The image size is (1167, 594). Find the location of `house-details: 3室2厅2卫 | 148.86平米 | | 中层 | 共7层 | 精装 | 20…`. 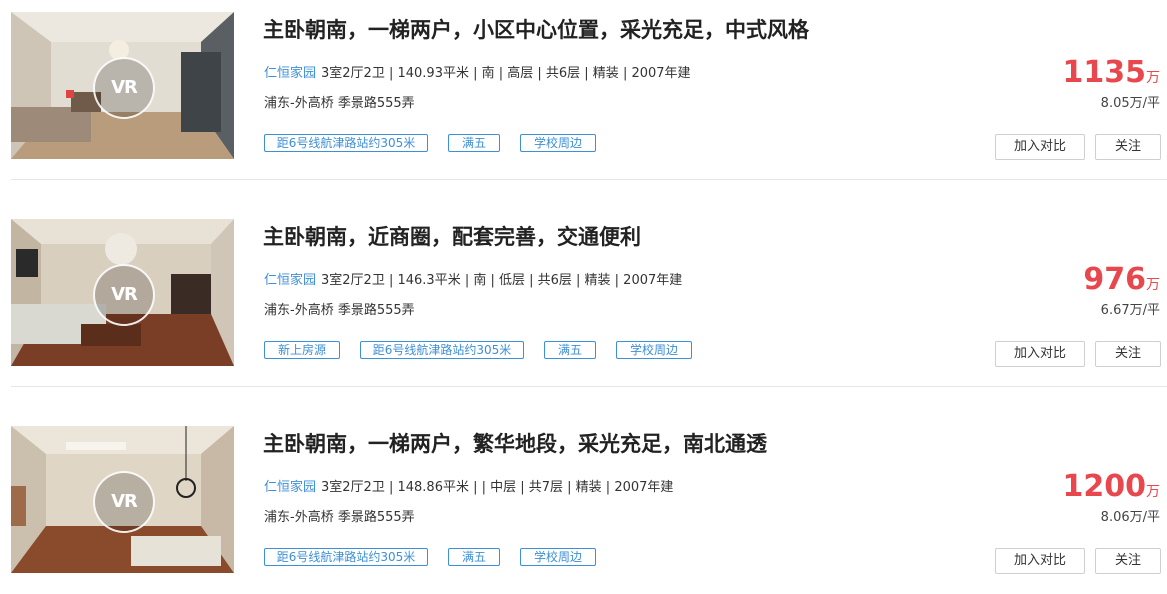

house-details: 3室2厅2卫 | 148.86平米 | | 中层 | 共7层 | 精装 | 20… is located at coordinates (497, 487).